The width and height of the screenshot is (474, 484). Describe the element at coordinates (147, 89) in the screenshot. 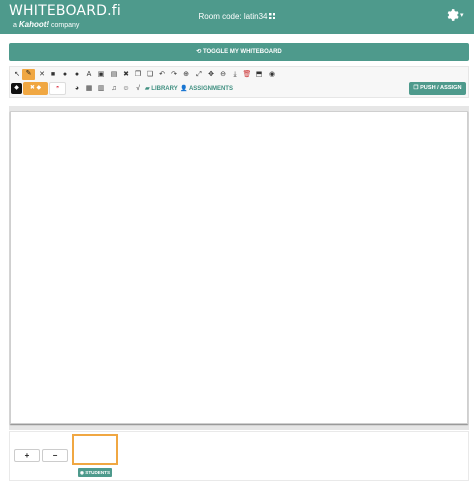

I see `folder-icon: ▰` at that location.